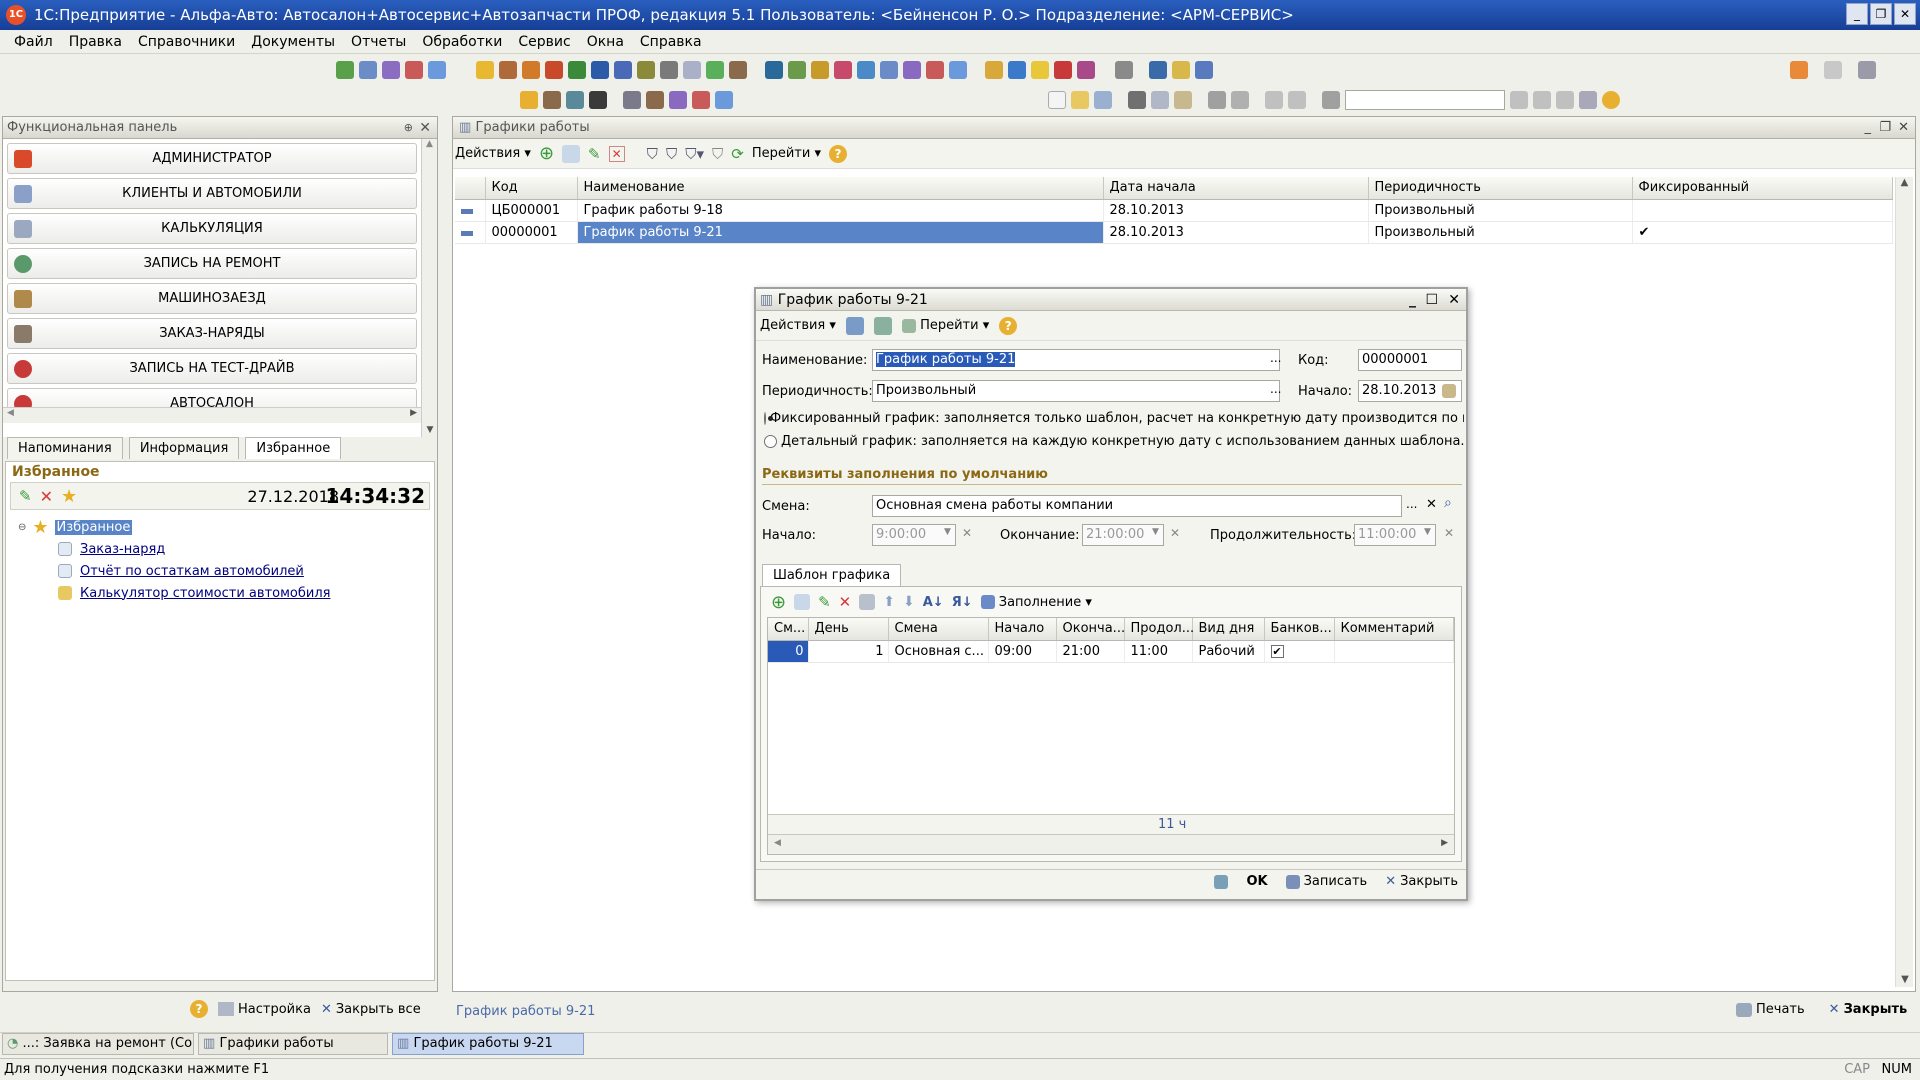 The height and width of the screenshot is (1080, 1920). I want to click on print-icon, so click(1217, 100).